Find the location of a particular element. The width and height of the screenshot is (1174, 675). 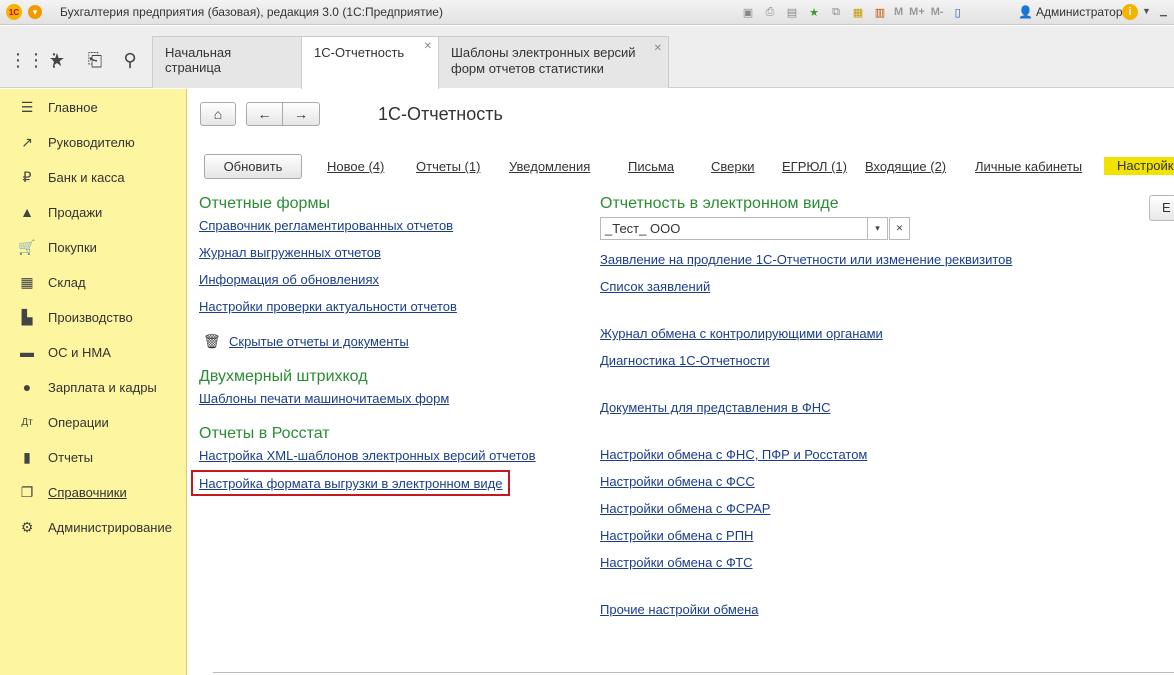

user-icon: 👤 is located at coordinates (1025, 12).